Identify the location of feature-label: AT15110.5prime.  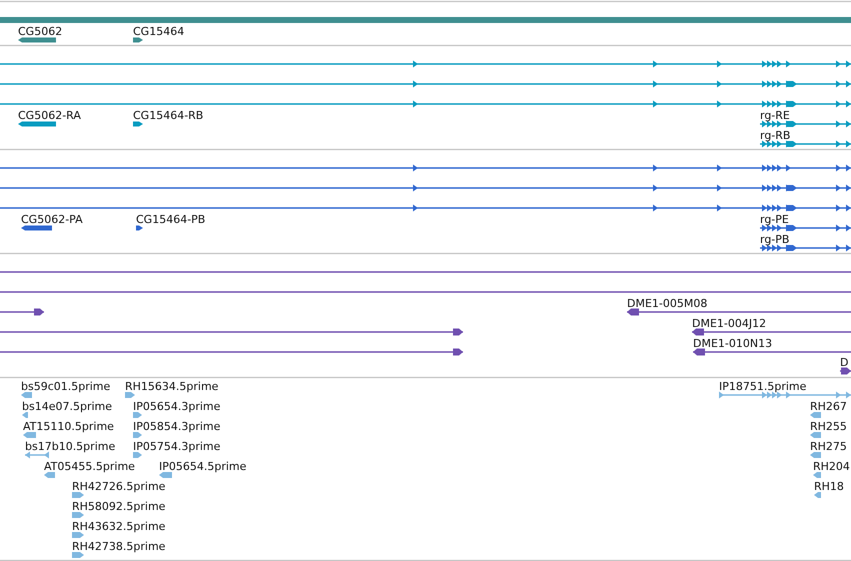
(68, 426).